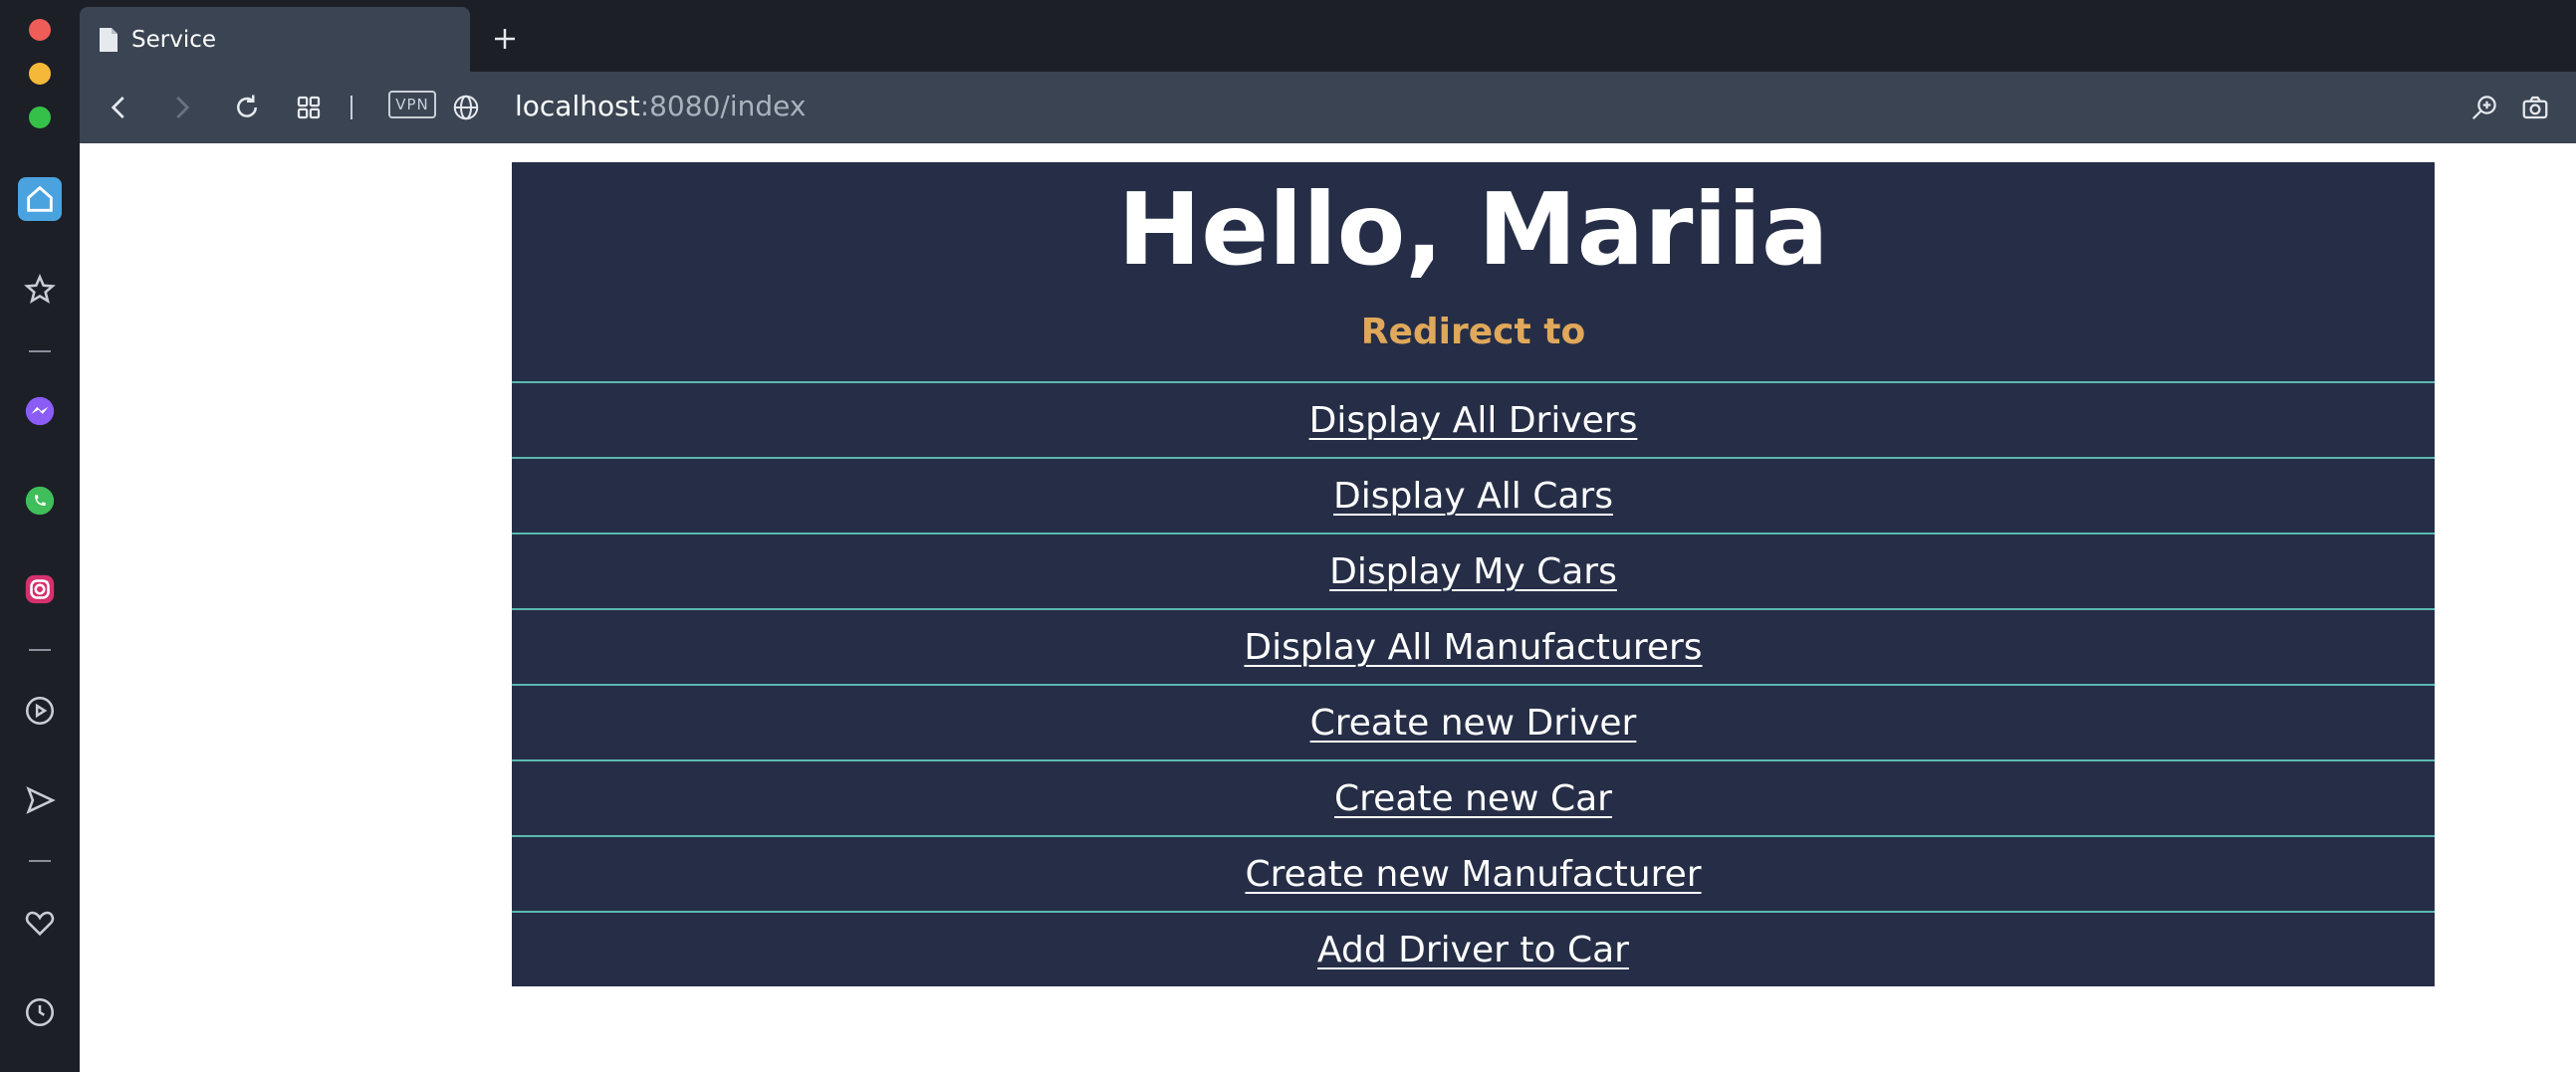 This screenshot has height=1072, width=2576. I want to click on list-item: Create new Driver, so click(1473, 722).